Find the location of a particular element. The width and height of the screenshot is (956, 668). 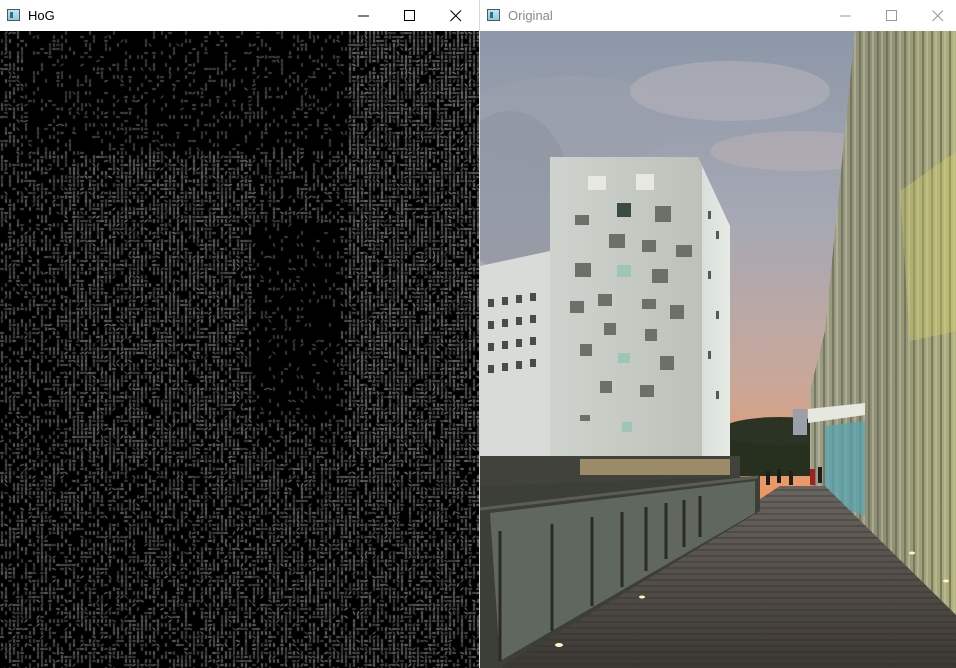

hog-titlebar: HoG is located at coordinates (239, 15).